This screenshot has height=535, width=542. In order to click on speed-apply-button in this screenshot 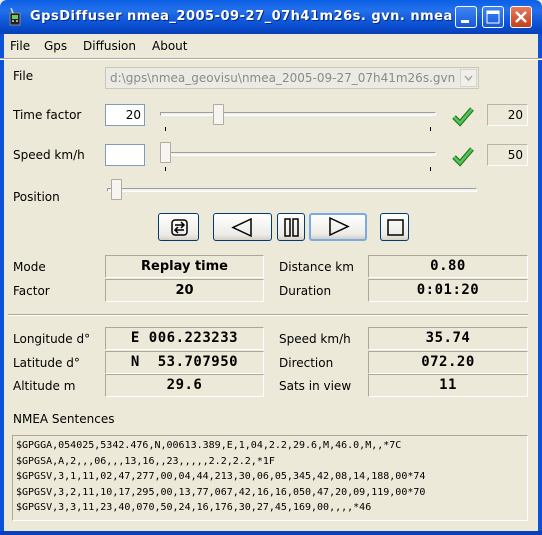, I will do `click(463, 156)`.